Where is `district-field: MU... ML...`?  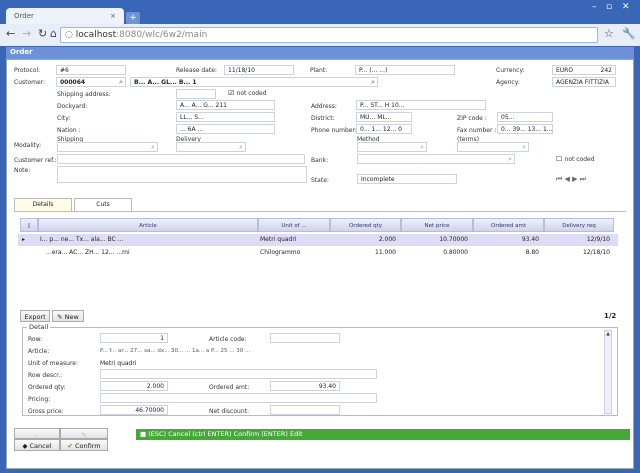
district-field: MU... ML... is located at coordinates (384, 117).